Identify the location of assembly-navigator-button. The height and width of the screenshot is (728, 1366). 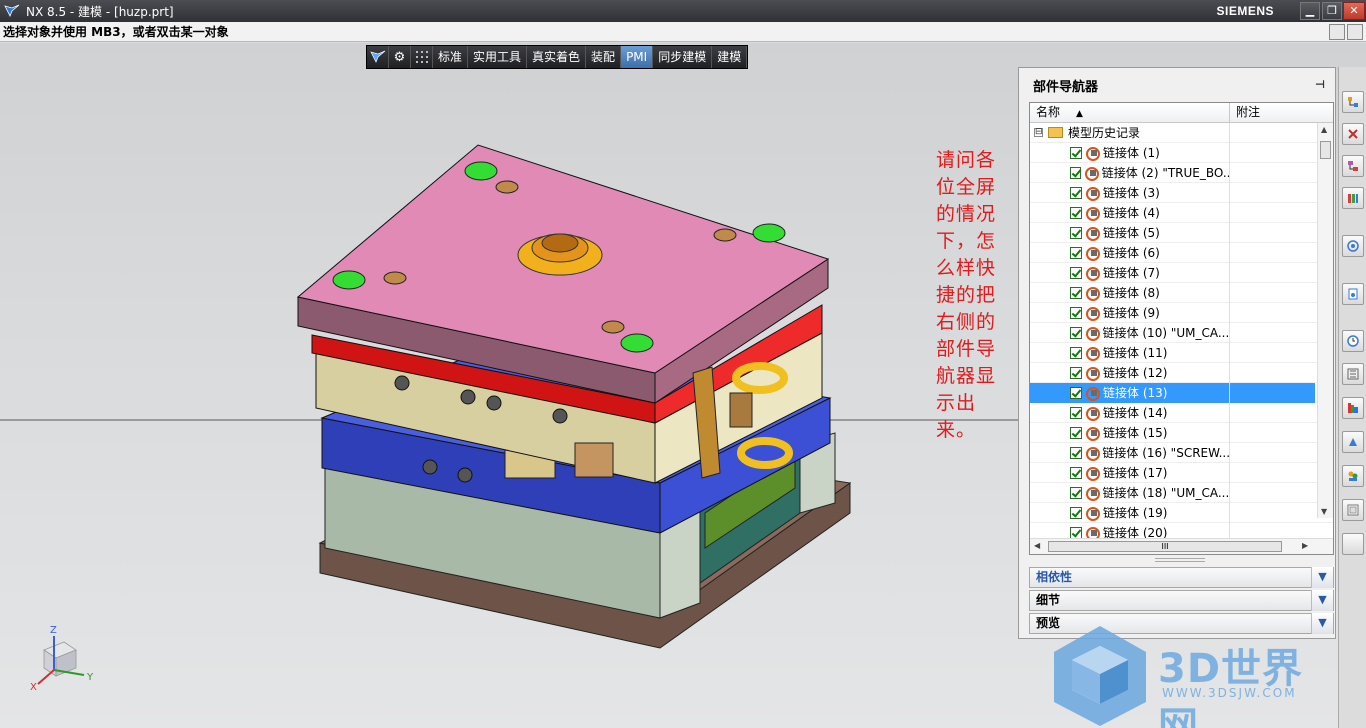
(1353, 102).